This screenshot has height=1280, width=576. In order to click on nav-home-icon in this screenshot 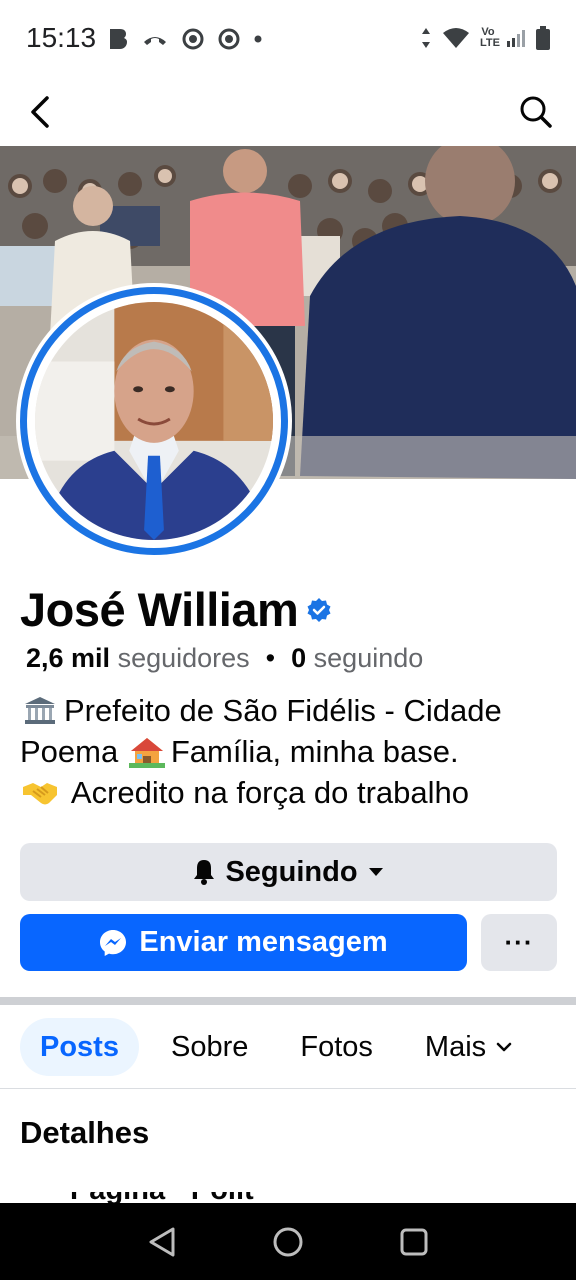, I will do `click(288, 1242)`.